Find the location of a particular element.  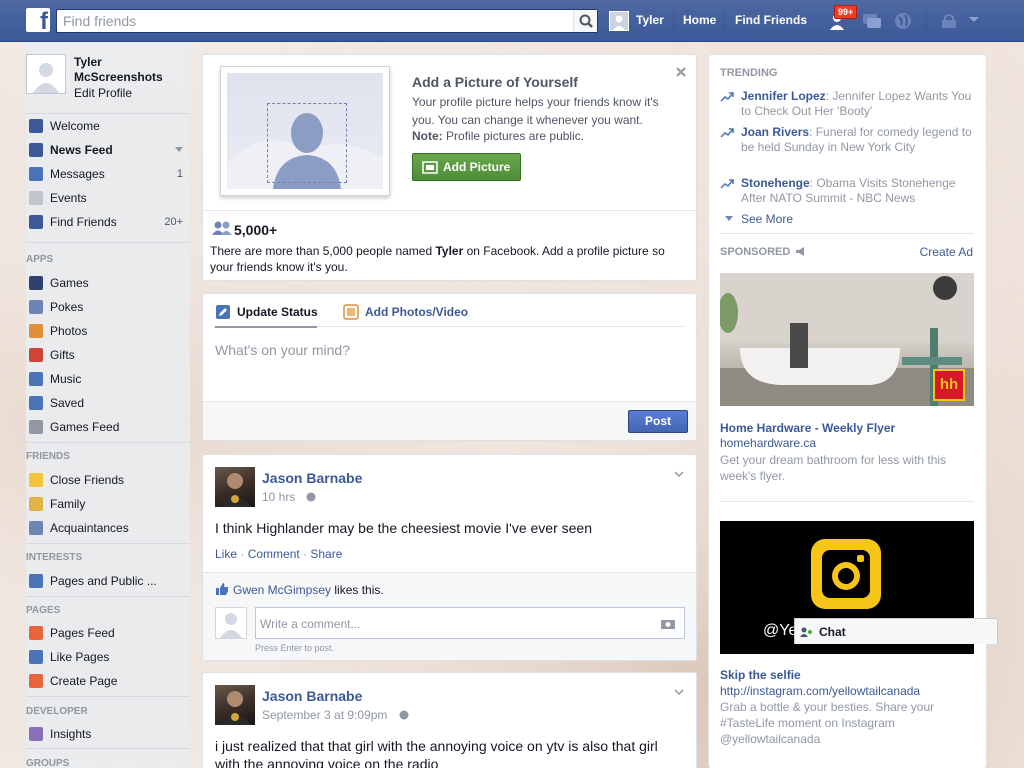

friends-section-header: FRIENDS is located at coordinates (48, 456).